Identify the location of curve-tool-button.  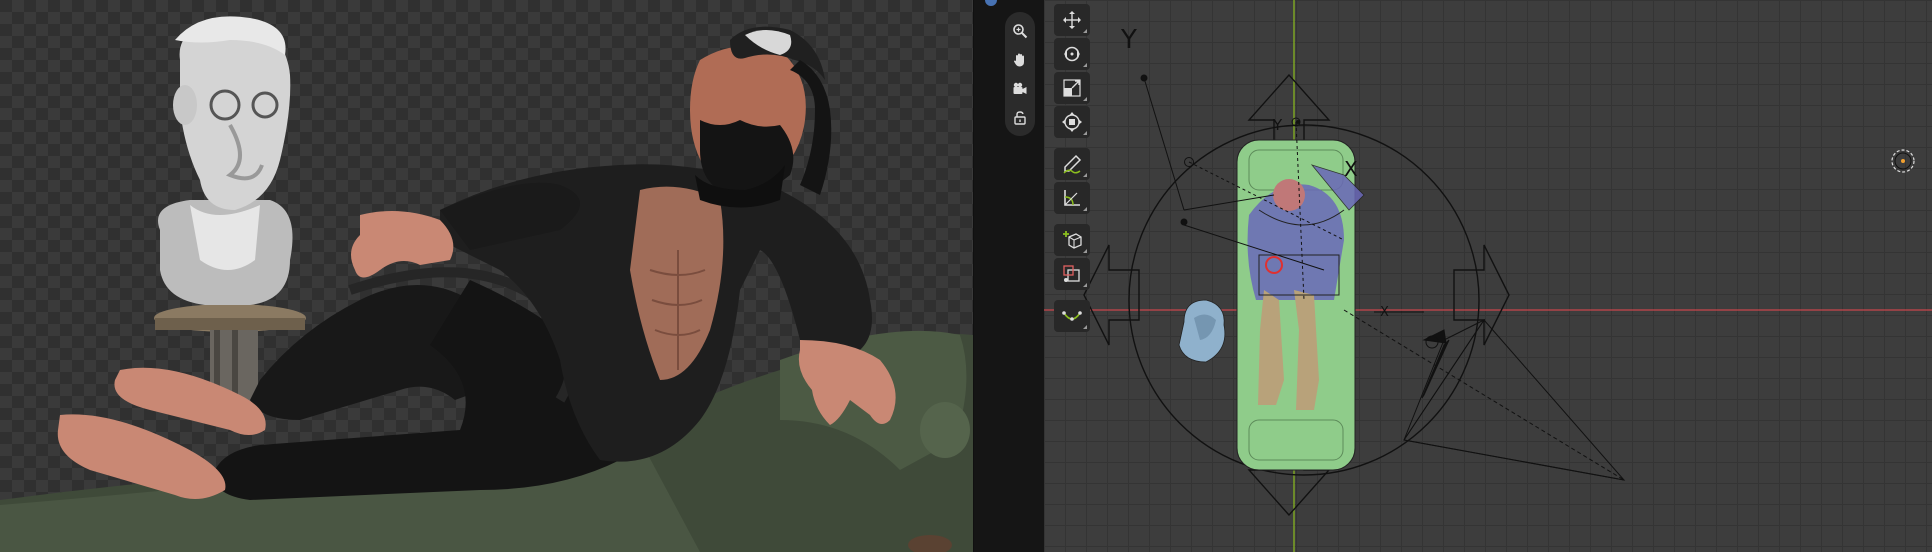
(1072, 316).